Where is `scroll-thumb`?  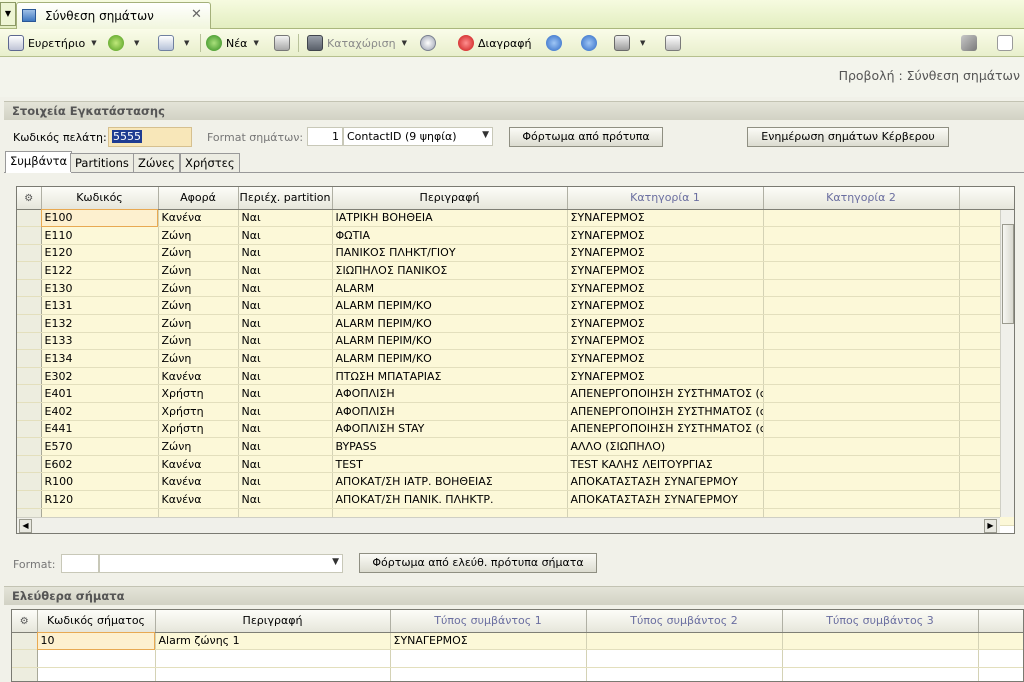 scroll-thumb is located at coordinates (1008, 274).